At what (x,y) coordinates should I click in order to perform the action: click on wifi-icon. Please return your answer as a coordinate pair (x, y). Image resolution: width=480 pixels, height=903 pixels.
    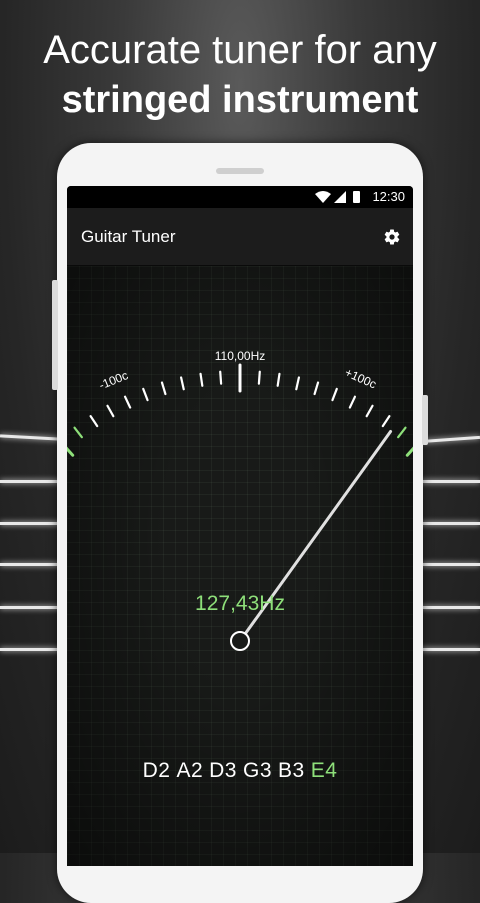
    Looking at the image, I should click on (323, 197).